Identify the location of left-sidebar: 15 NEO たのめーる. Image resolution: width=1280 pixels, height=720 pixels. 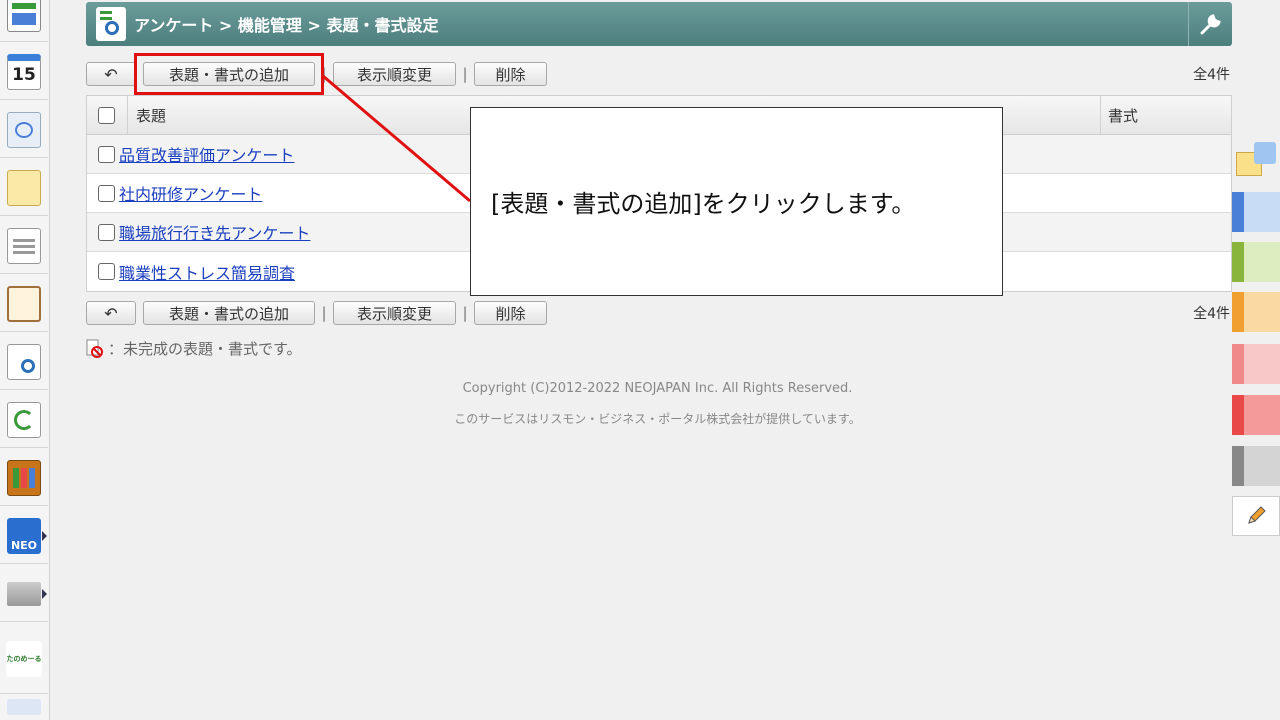
(25, 360).